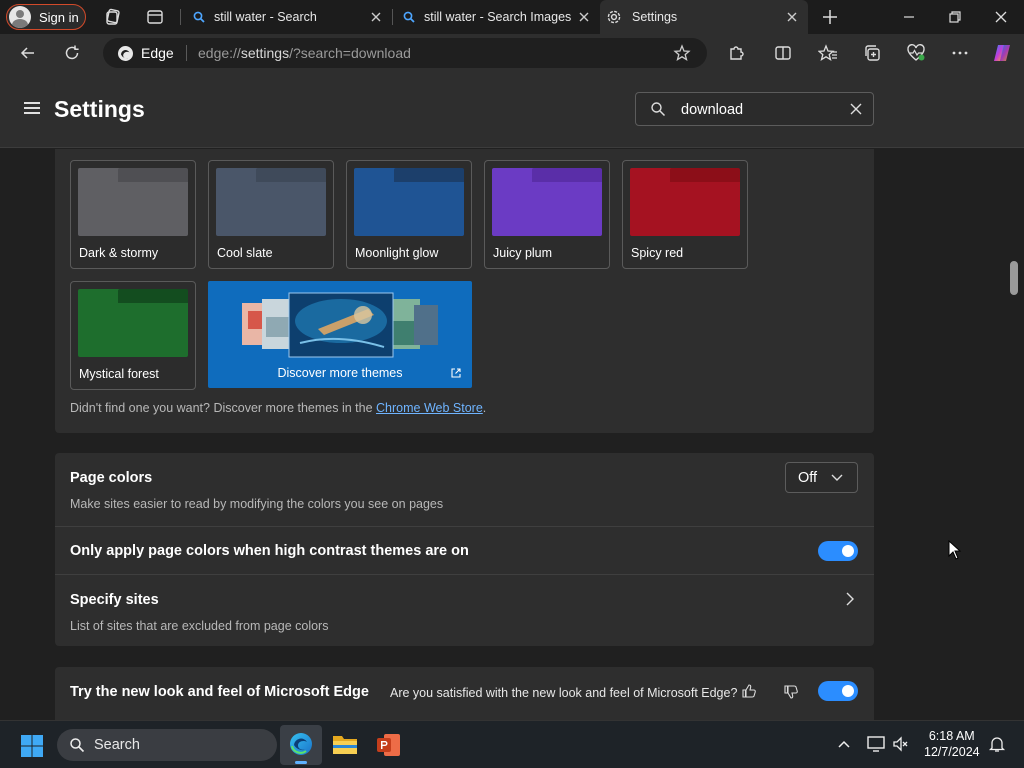 This screenshot has width=1024, height=768. What do you see at coordinates (821, 477) in the screenshot?
I see `page-colors-dropdown: Off` at bounding box center [821, 477].